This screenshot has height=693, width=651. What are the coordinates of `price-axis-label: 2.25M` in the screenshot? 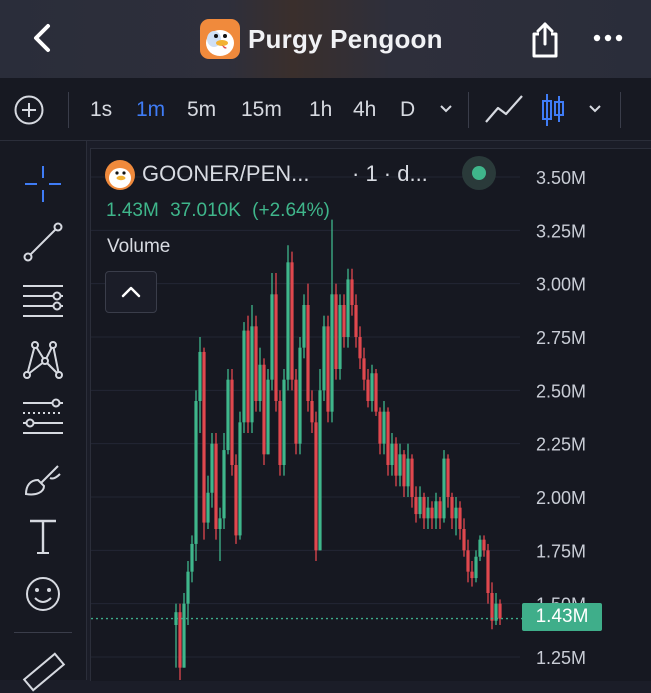 It's located at (561, 445).